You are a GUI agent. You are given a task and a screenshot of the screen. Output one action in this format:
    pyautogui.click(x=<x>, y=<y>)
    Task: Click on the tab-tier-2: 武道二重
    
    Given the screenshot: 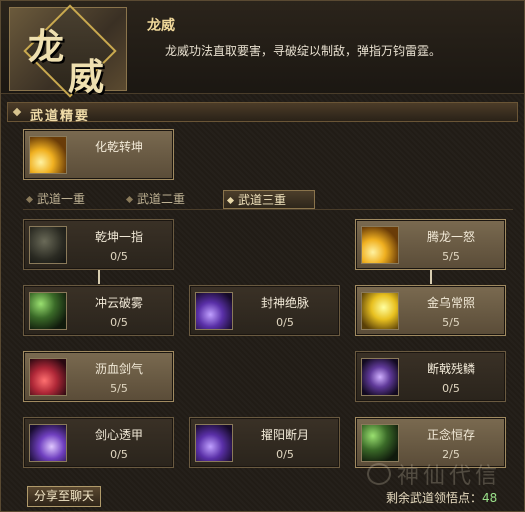 What is the action you would take?
    pyautogui.click(x=171, y=199)
    